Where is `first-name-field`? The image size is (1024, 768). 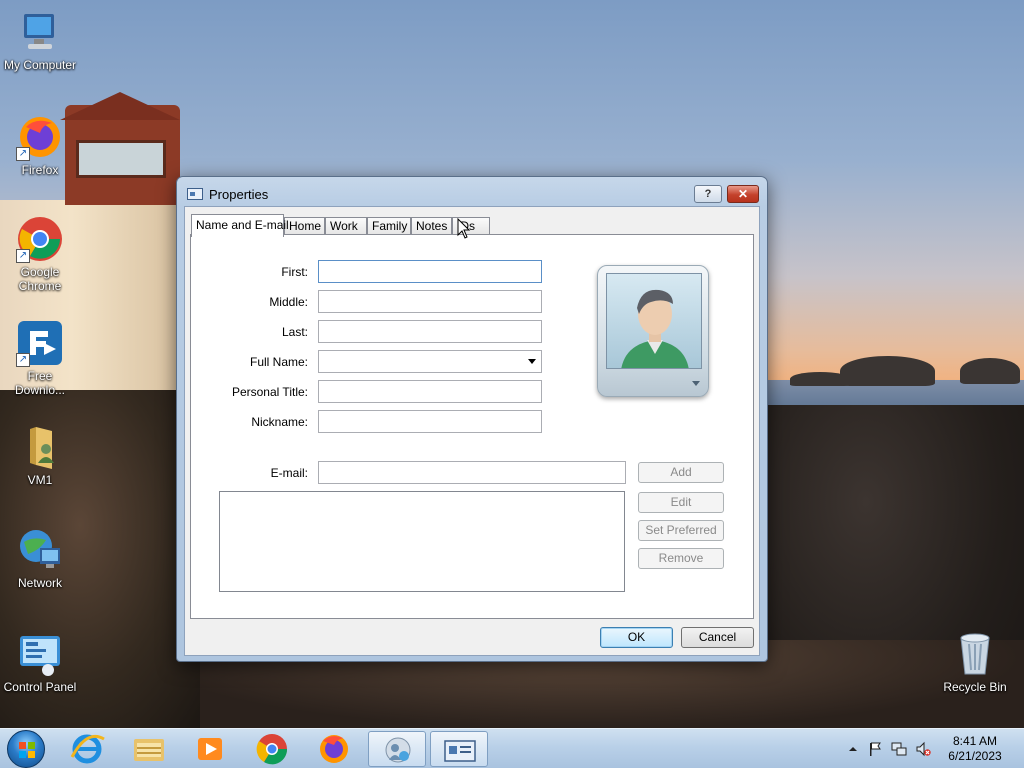 first-name-field is located at coordinates (430, 271).